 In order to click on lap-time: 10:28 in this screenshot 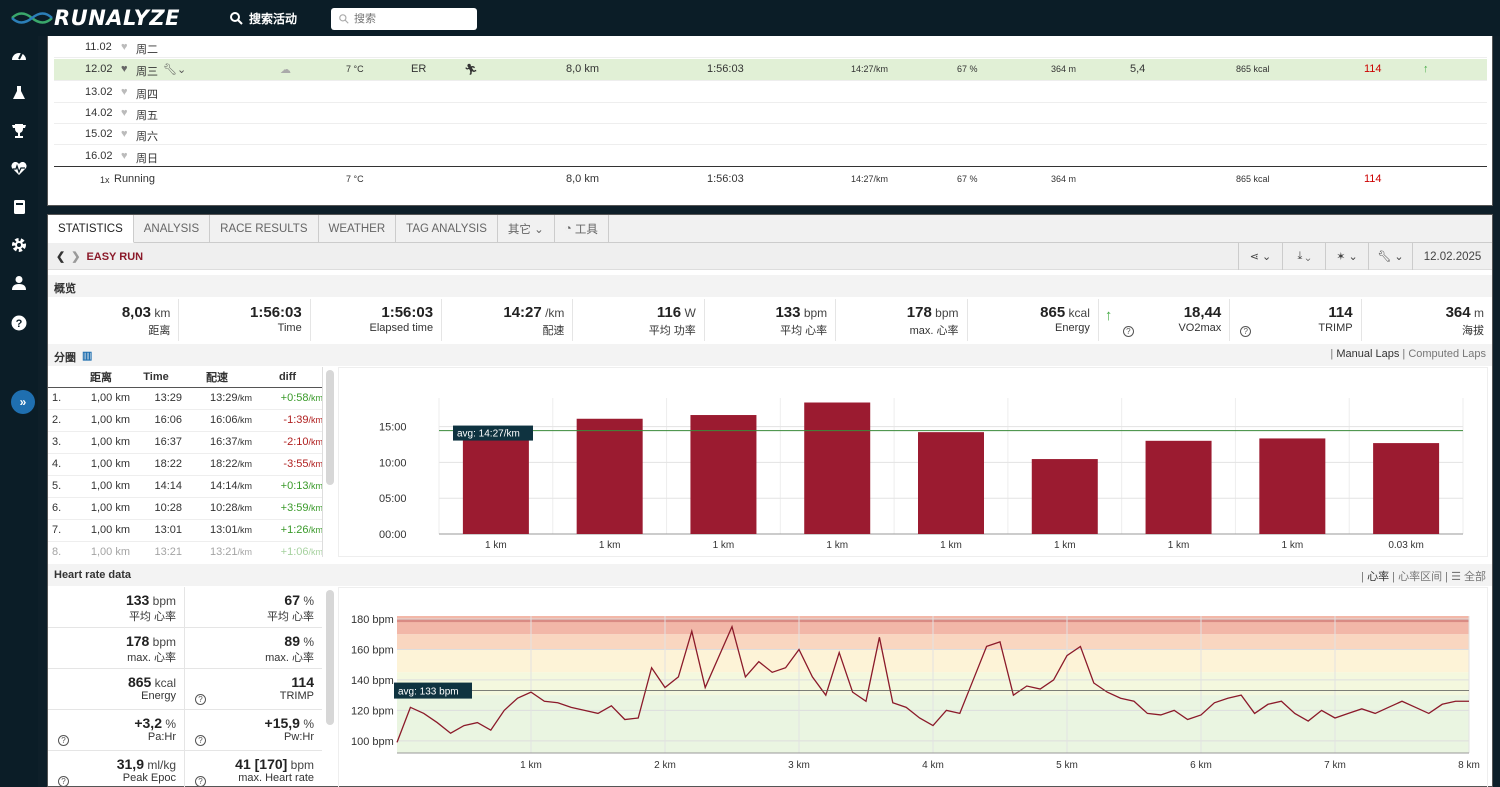, I will do `click(156, 508)`.